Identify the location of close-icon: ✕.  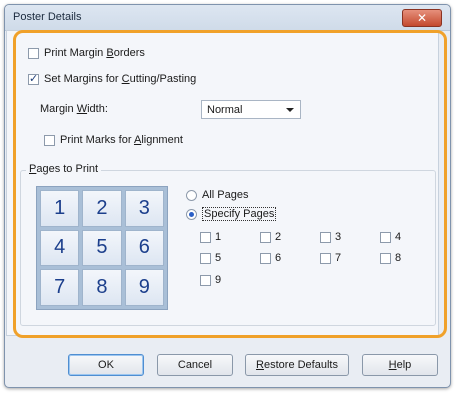
(422, 18).